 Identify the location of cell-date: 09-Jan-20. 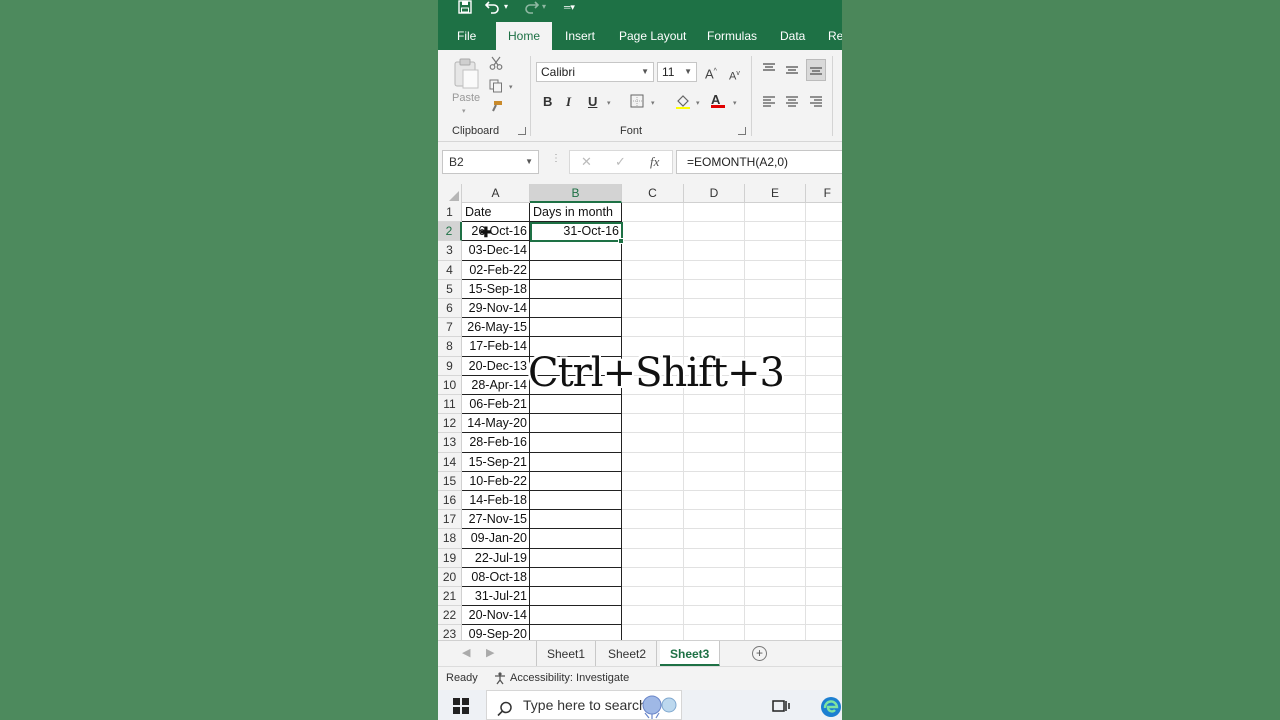
(496, 539).